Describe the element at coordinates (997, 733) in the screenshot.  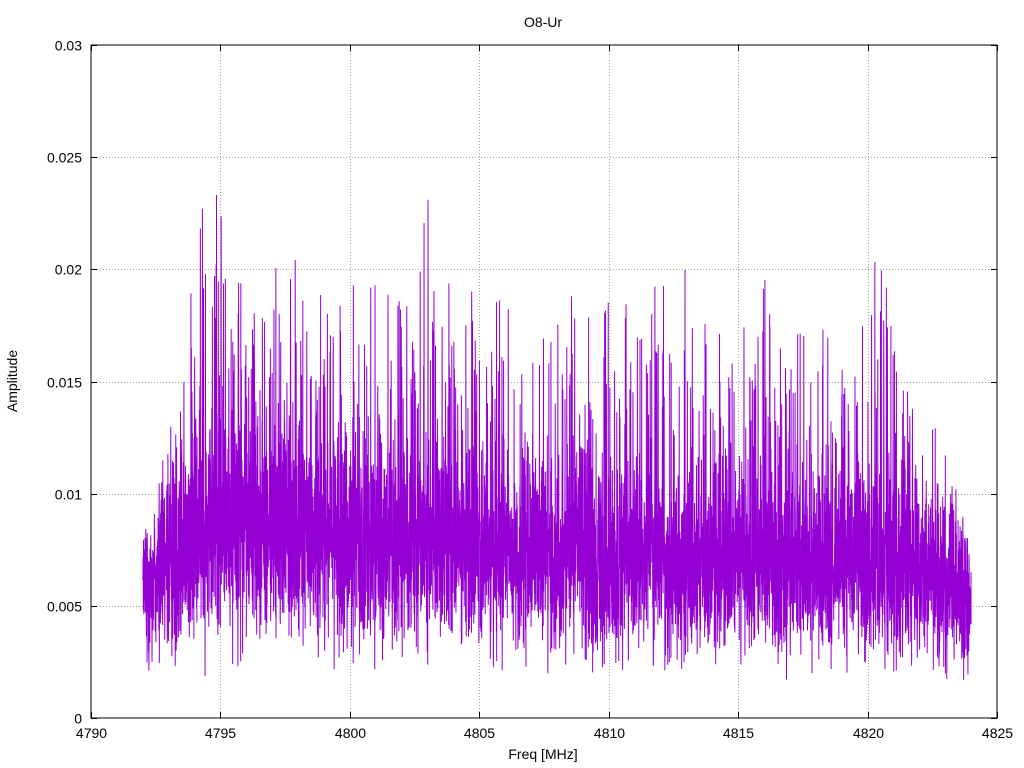
I see `x-tick-label: 4825` at that location.